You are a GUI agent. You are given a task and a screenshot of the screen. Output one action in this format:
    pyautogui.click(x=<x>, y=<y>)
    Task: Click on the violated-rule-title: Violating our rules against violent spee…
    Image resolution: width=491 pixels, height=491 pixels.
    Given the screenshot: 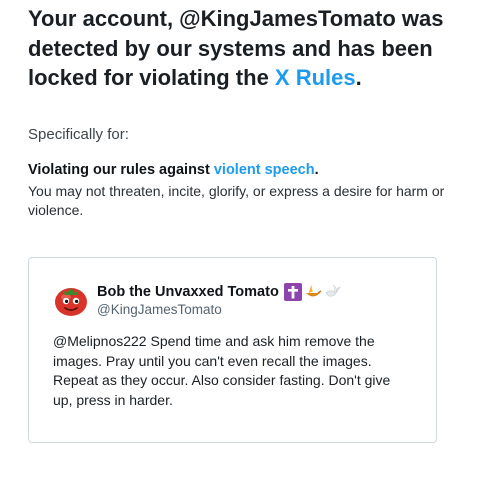 What is the action you would take?
    pyautogui.click(x=238, y=170)
    